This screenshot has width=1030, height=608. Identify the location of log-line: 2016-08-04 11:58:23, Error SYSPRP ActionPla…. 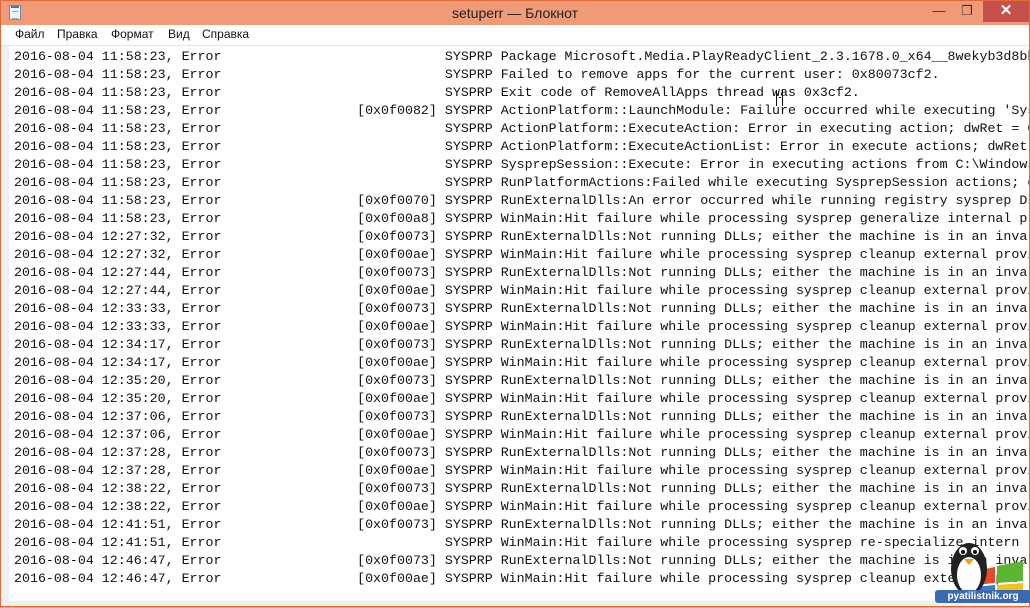
(521, 129).